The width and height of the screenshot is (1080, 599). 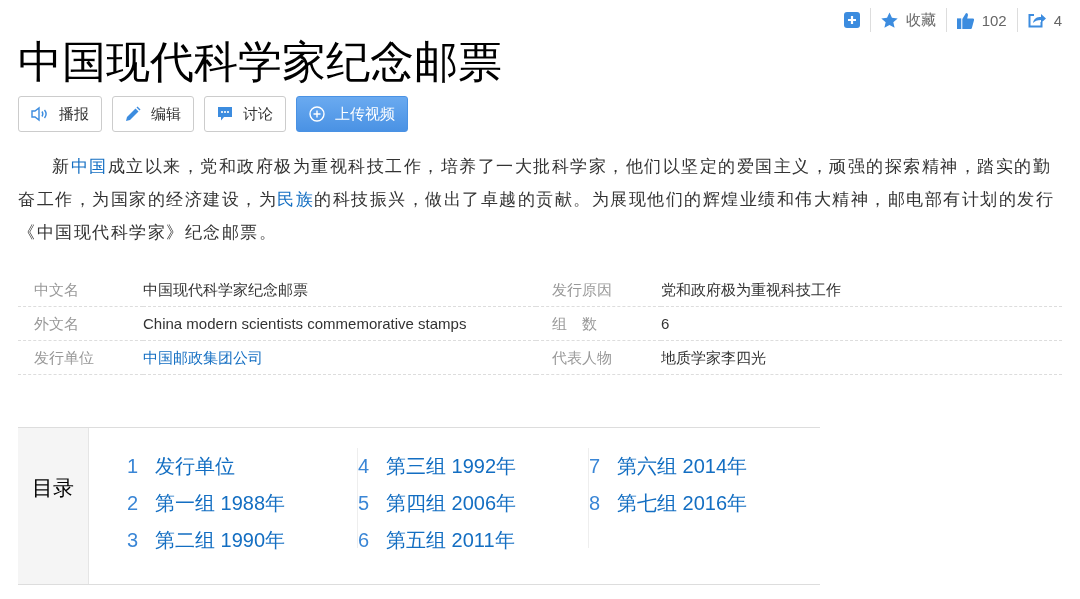 I want to click on contents-heading: 目录, so click(x=53, y=488).